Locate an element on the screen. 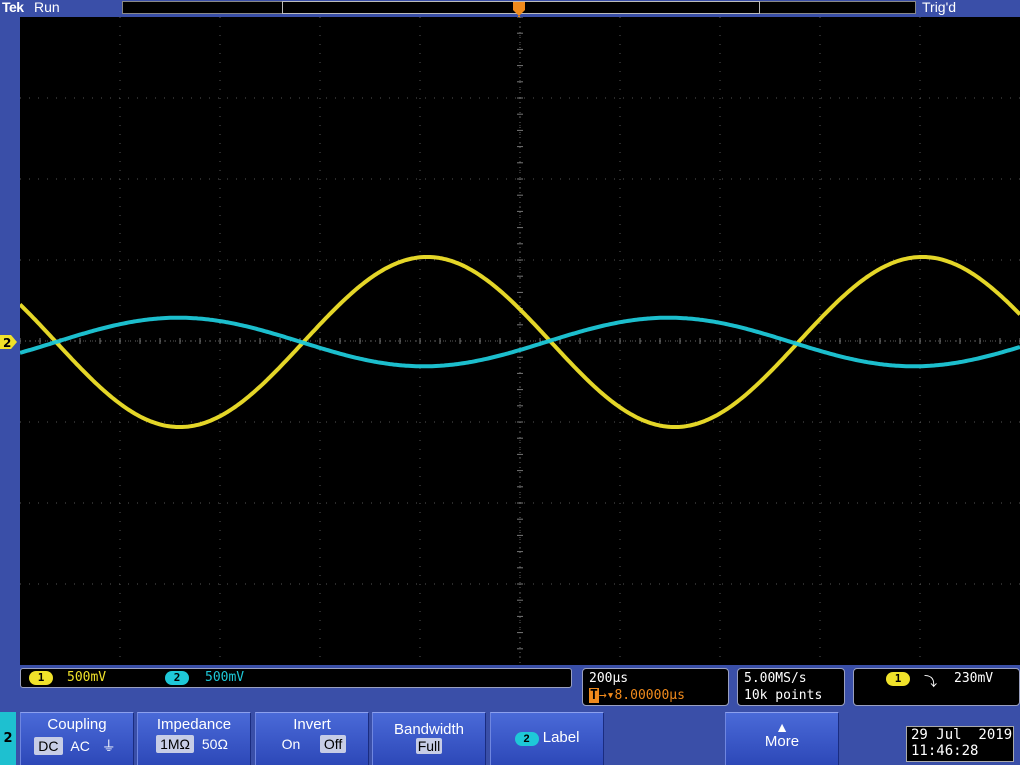 The height and width of the screenshot is (765, 1020). bandwidth-title: Bandwidth is located at coordinates (429, 729).